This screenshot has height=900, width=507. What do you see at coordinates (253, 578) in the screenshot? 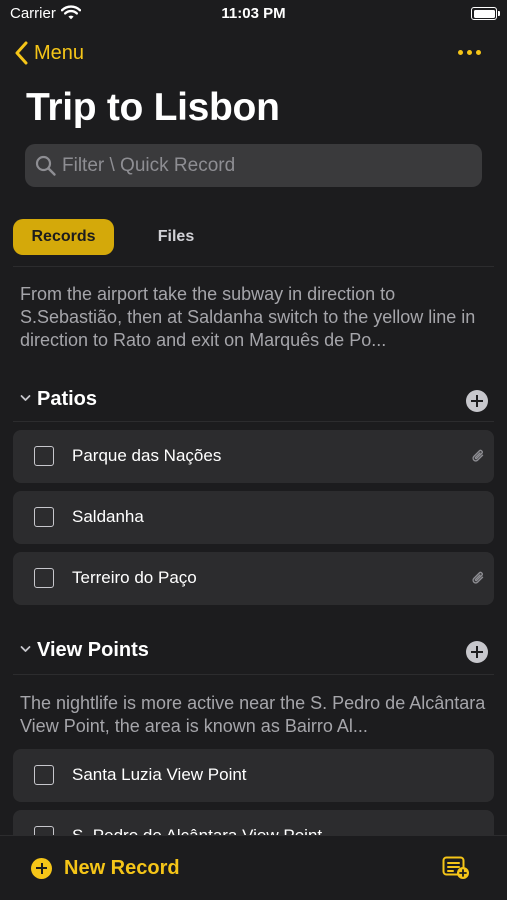
I see `record-row: Terreiro do Paço` at bounding box center [253, 578].